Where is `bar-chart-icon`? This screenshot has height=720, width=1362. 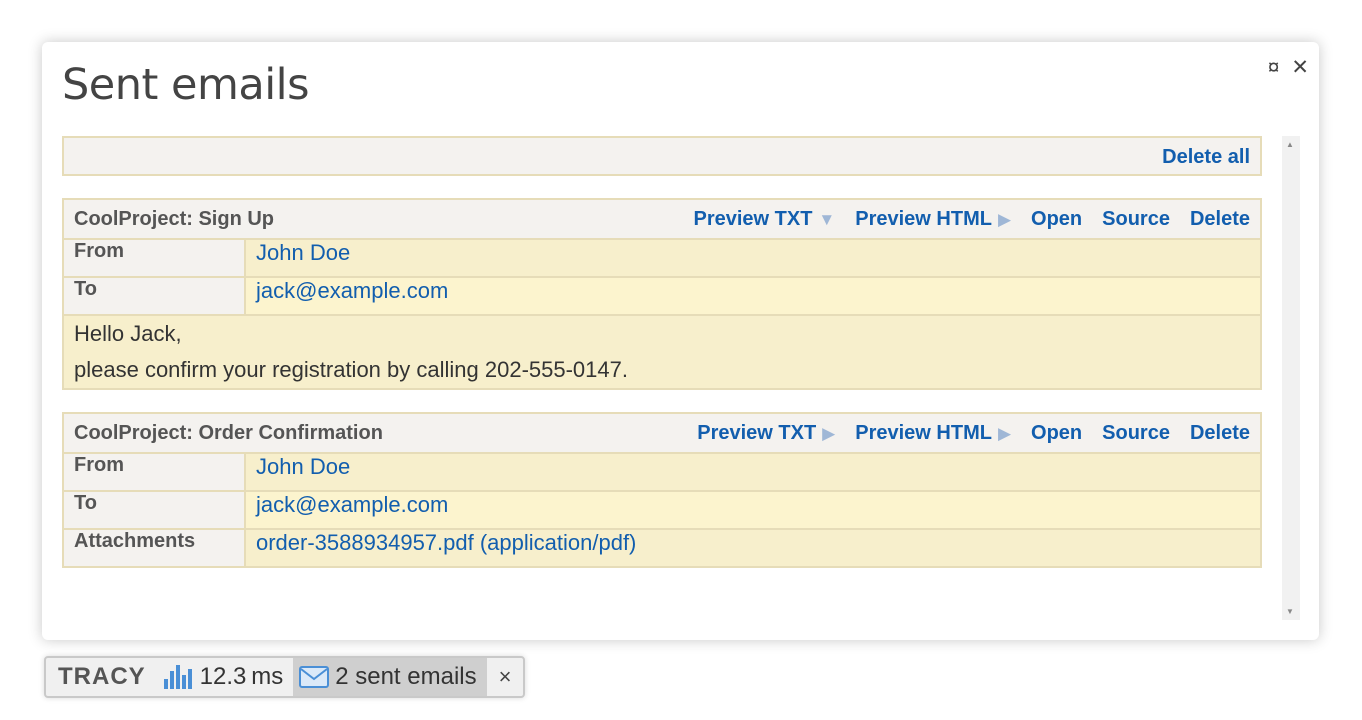 bar-chart-icon is located at coordinates (177, 677).